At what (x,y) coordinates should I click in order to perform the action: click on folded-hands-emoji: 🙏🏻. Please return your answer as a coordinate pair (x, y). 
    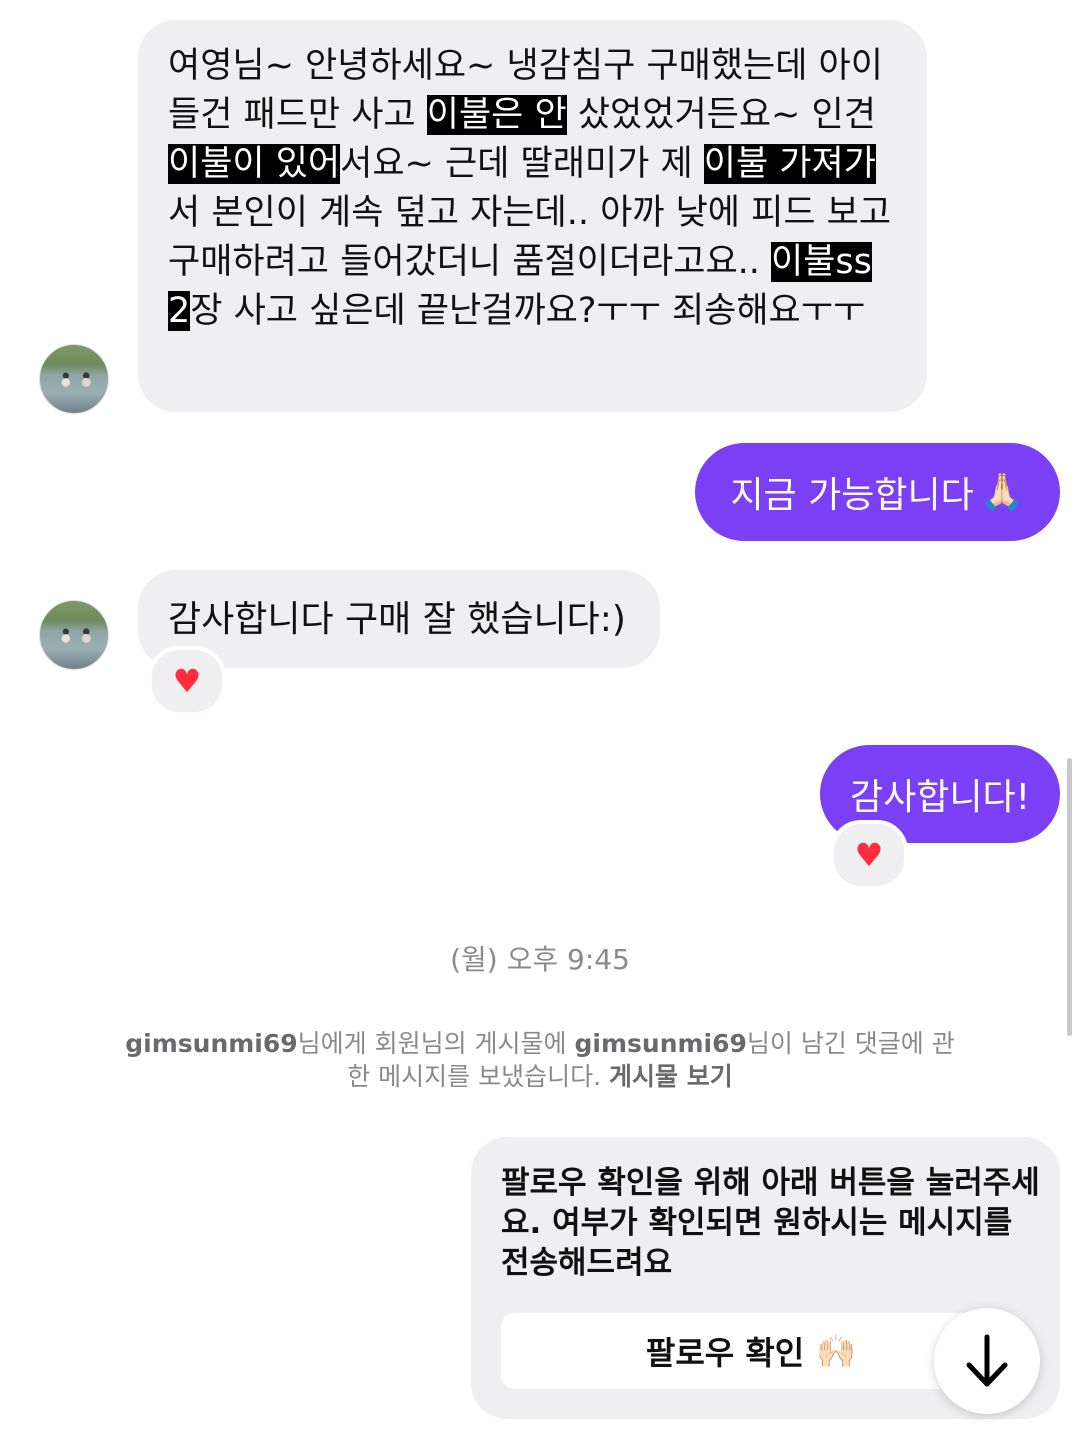
    Looking at the image, I should click on (1002, 492).